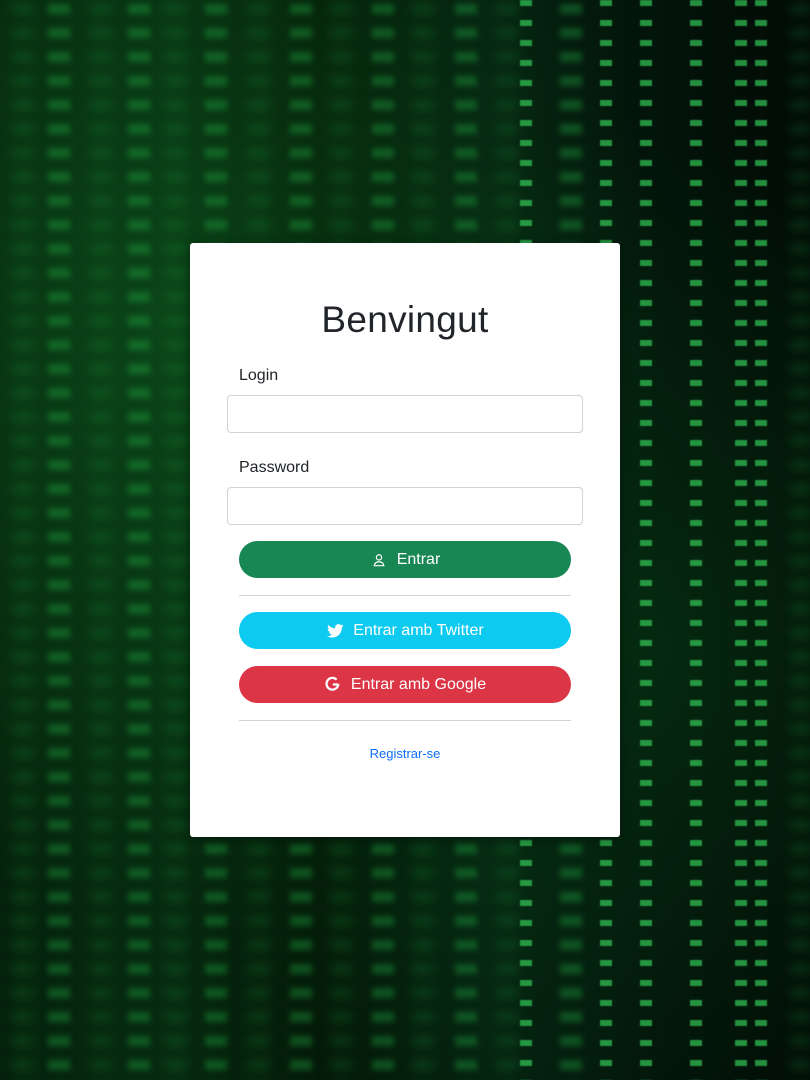 The image size is (810, 1080). What do you see at coordinates (335, 631) in the screenshot?
I see `twitter-icon` at bounding box center [335, 631].